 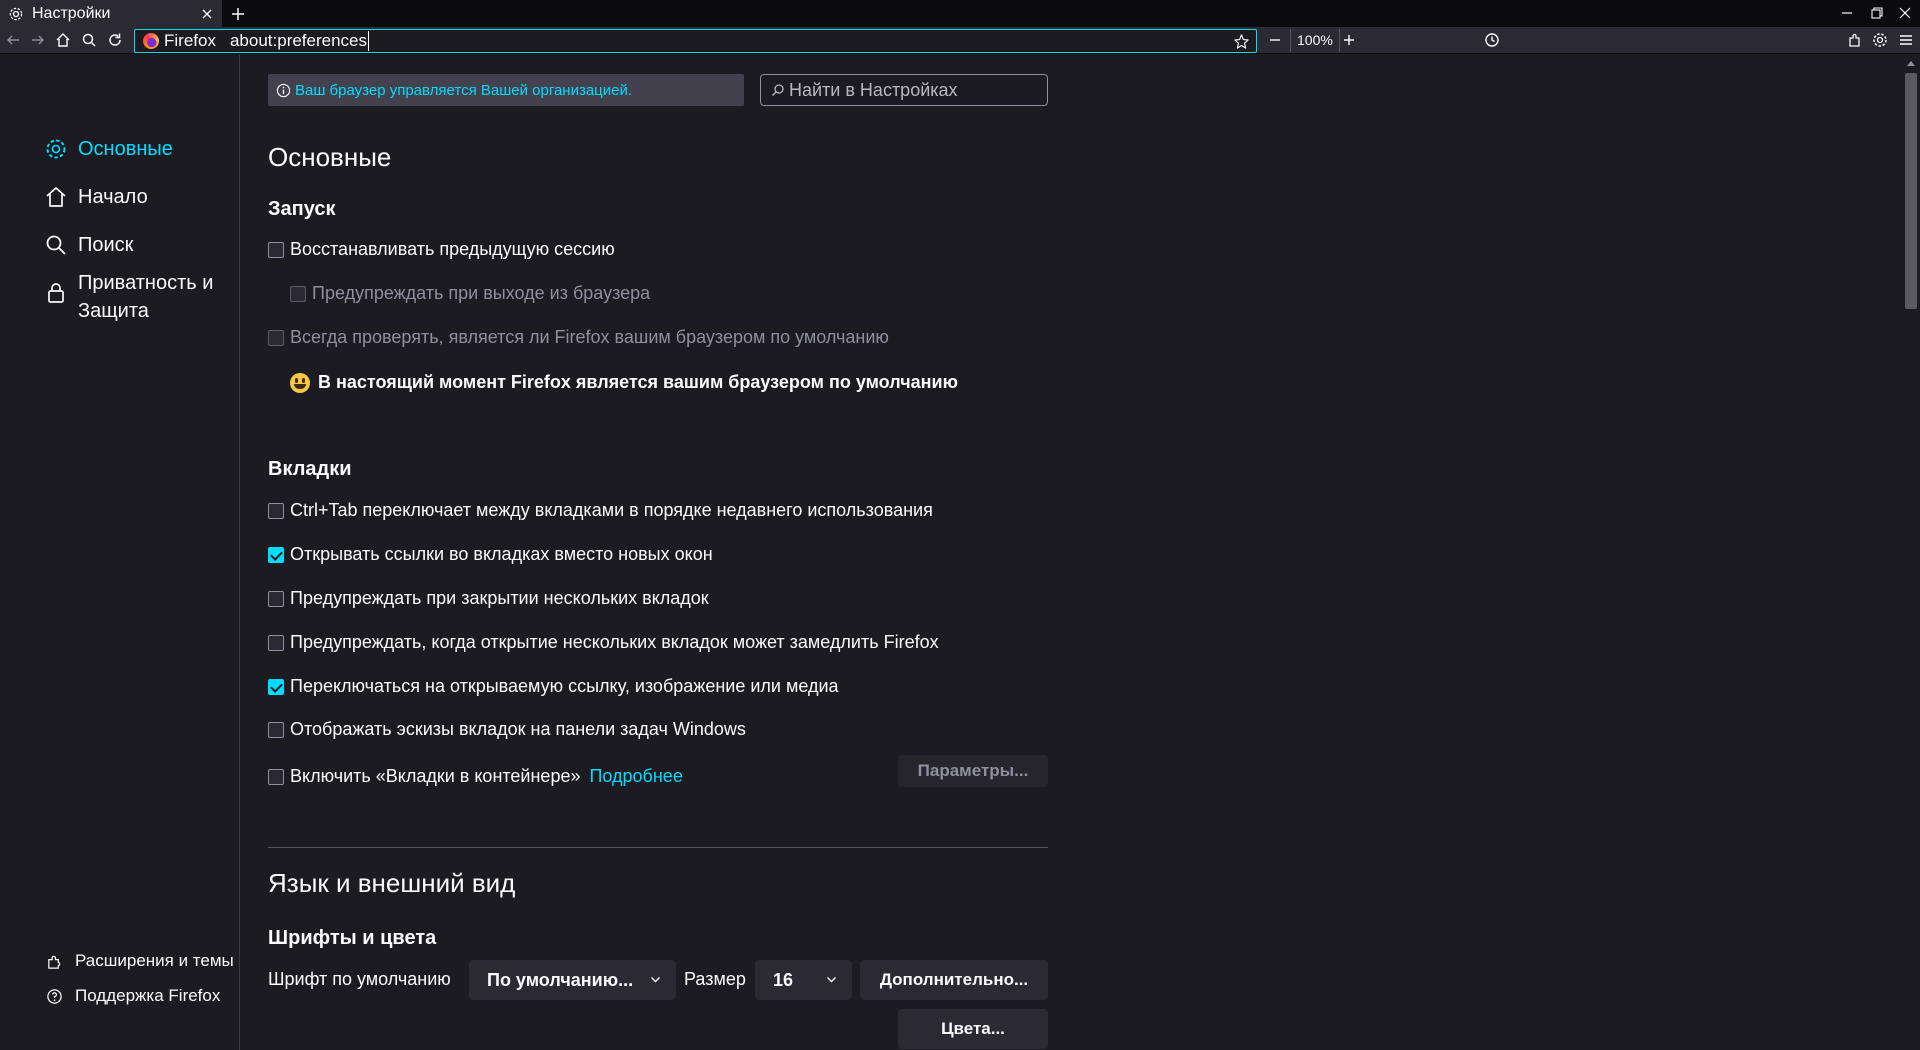 What do you see at coordinates (207, 14) in the screenshot?
I see `close-icon` at bounding box center [207, 14].